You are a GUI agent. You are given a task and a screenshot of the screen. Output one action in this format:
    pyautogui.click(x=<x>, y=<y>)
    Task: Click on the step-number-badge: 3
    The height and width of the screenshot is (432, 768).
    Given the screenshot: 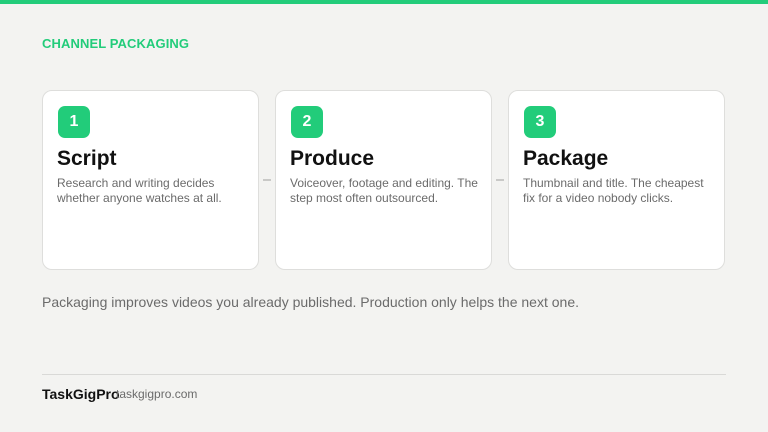 What is the action you would take?
    pyautogui.click(x=540, y=122)
    